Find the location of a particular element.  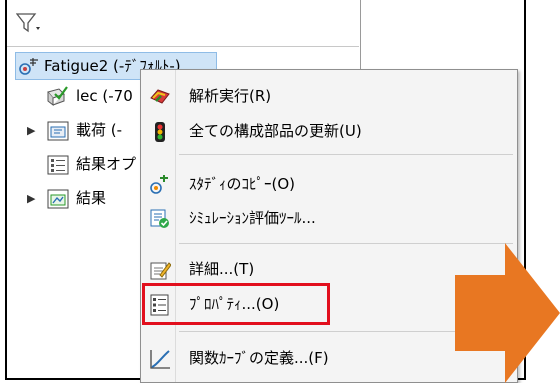

menu-item-label: ｽﾀﾃﾞｨのｺﾋﾟｰ(O) is located at coordinates (242, 184).